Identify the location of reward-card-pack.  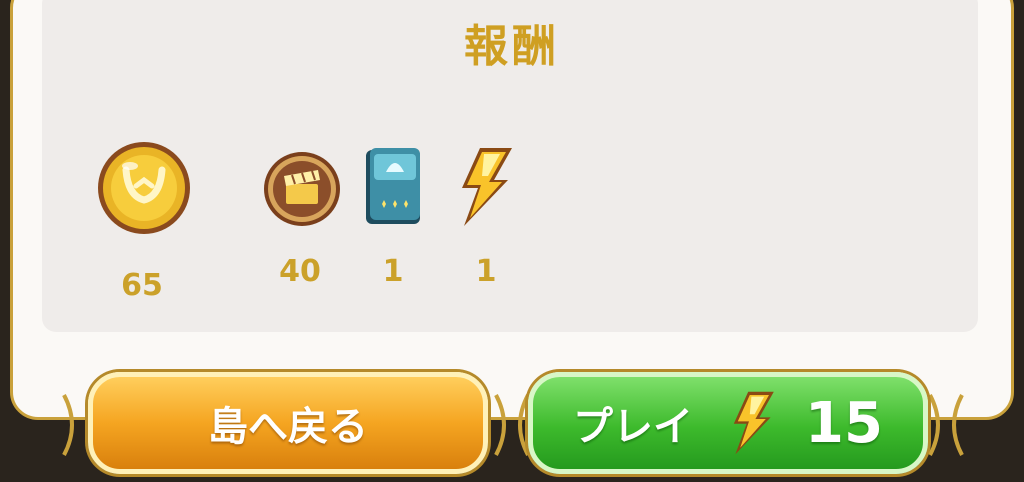
(393, 188).